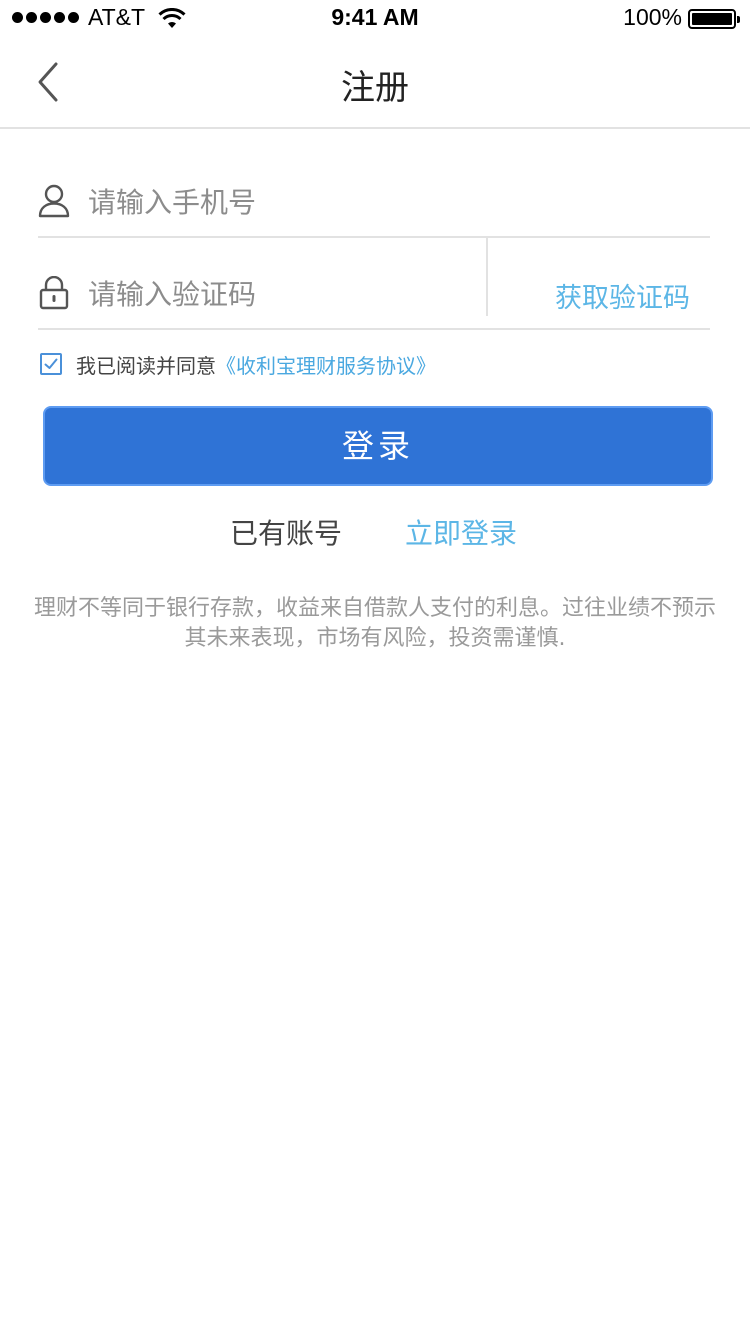 This screenshot has width=750, height=1334. What do you see at coordinates (54, 201) in the screenshot?
I see `user-icon` at bounding box center [54, 201].